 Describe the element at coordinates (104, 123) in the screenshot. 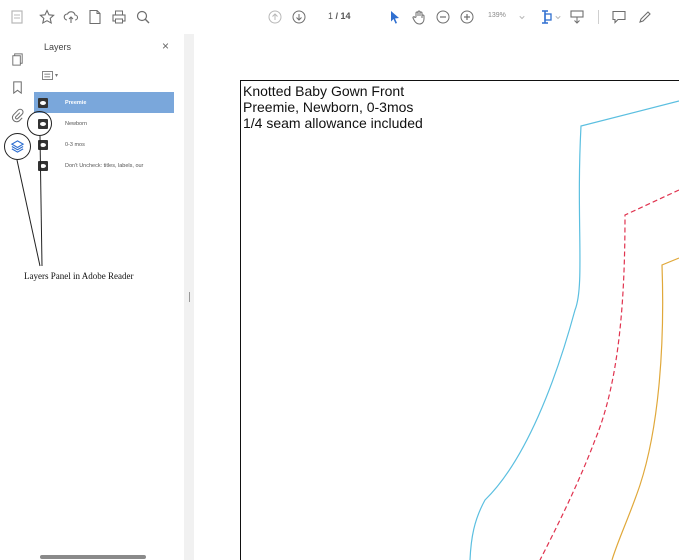

I see `layer-row-newborn: Newborn` at that location.